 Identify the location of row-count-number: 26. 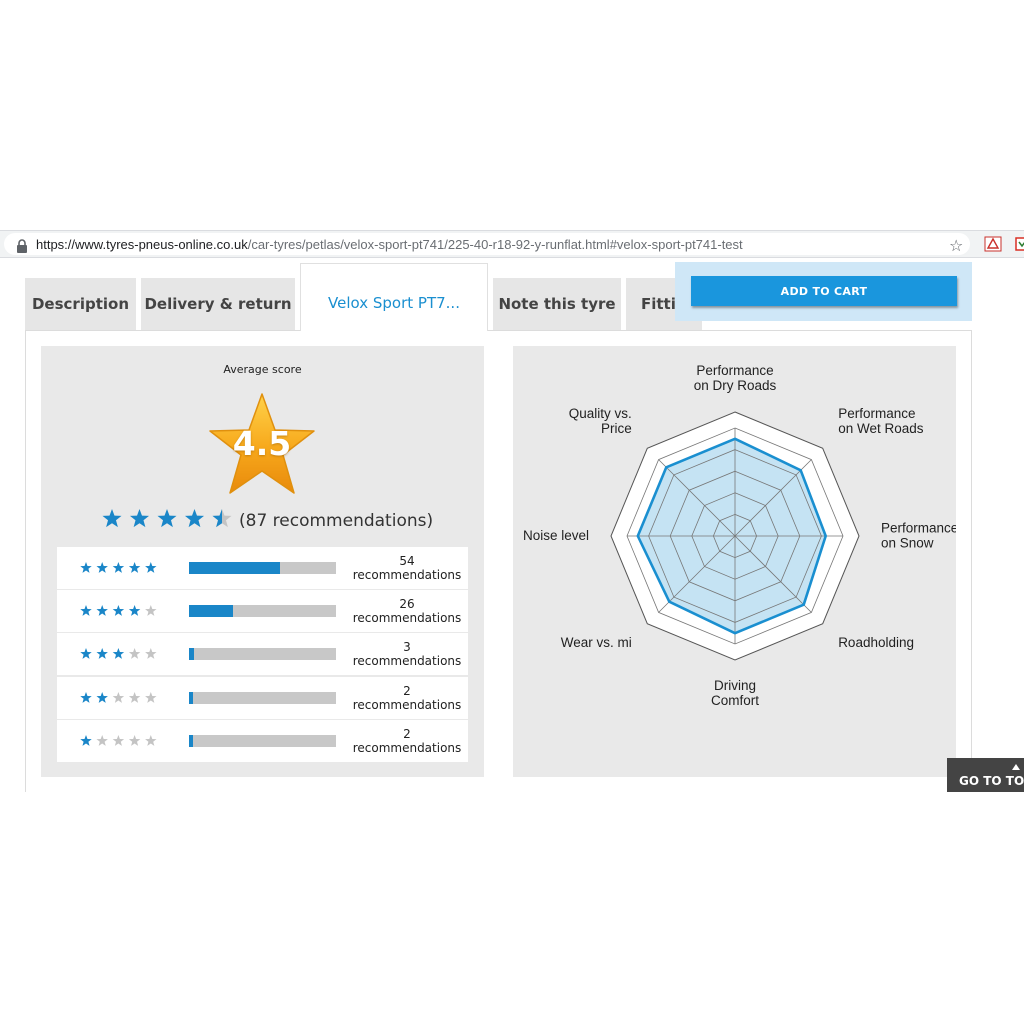
(407, 604).